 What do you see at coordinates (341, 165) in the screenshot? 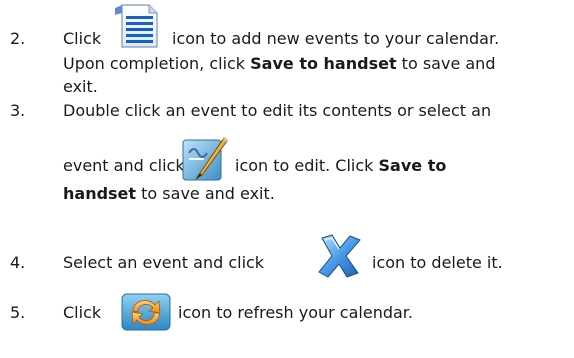
I see `step-3-text-mid: icon to edit. Click Save to` at bounding box center [341, 165].